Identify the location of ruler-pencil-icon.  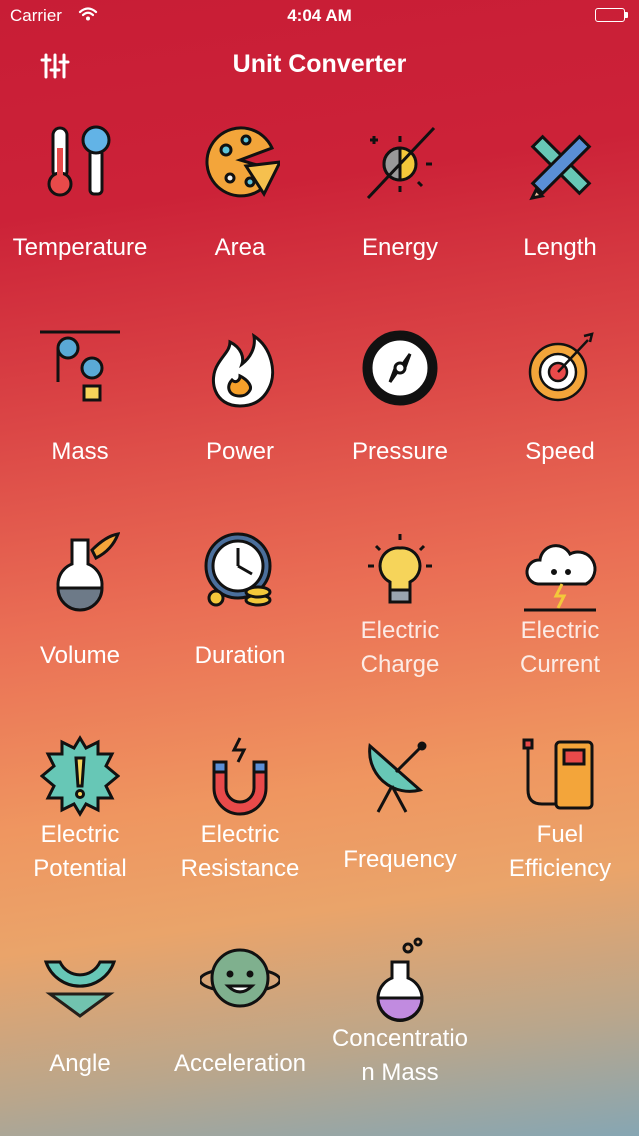
(560, 167).